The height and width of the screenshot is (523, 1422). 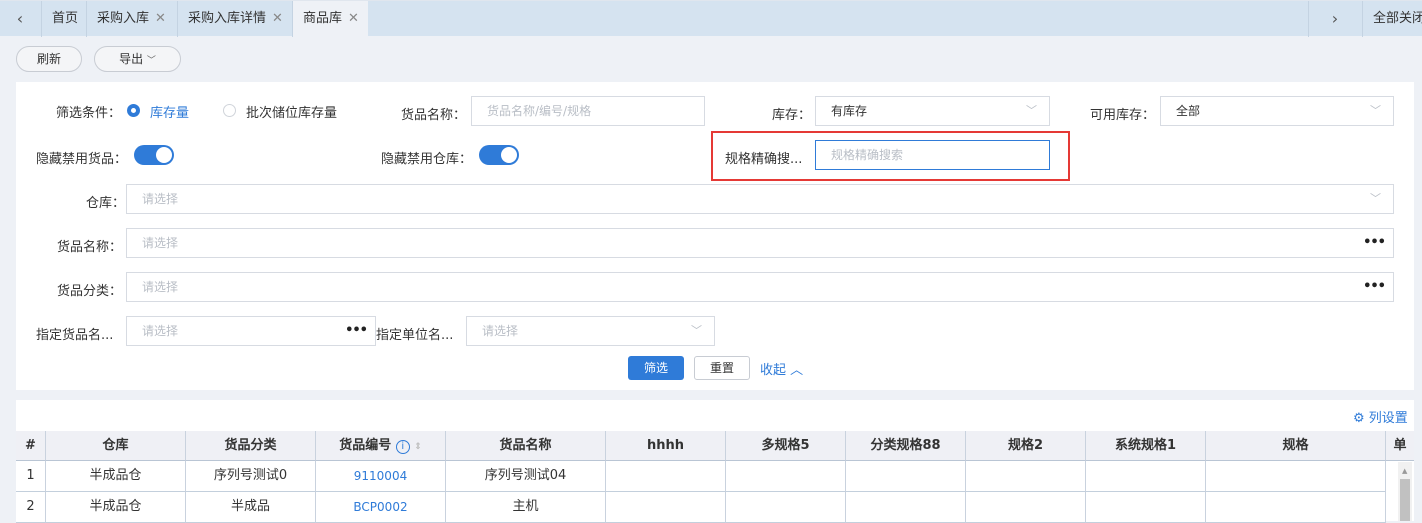 What do you see at coordinates (402, 447) in the screenshot?
I see `info-icon: i` at bounding box center [402, 447].